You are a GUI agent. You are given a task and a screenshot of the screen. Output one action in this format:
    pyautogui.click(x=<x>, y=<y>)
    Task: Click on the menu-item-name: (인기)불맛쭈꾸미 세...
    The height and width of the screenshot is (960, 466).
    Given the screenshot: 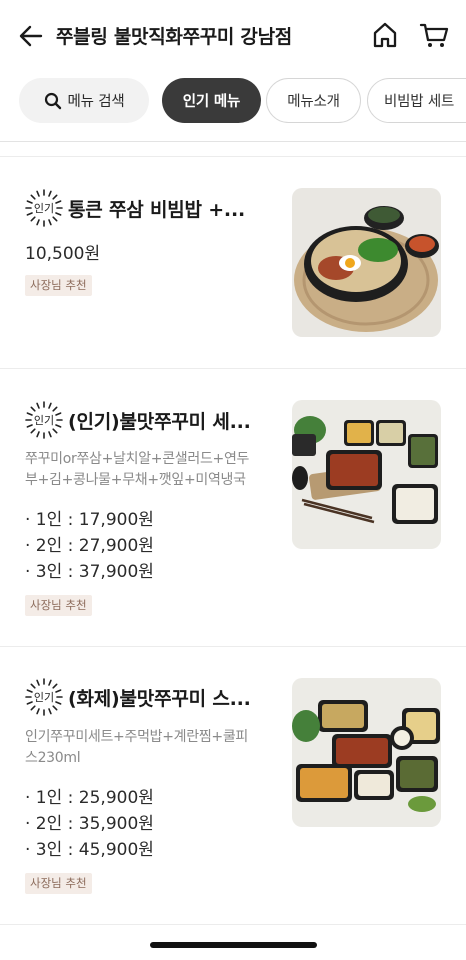 What is the action you would take?
    pyautogui.click(x=159, y=421)
    